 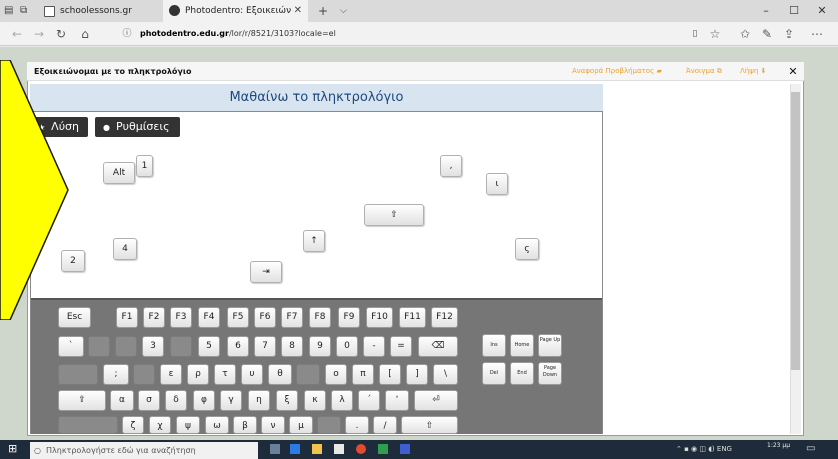 What do you see at coordinates (522, 345) in the screenshot?
I see `kb-key-home: Home` at bounding box center [522, 345].